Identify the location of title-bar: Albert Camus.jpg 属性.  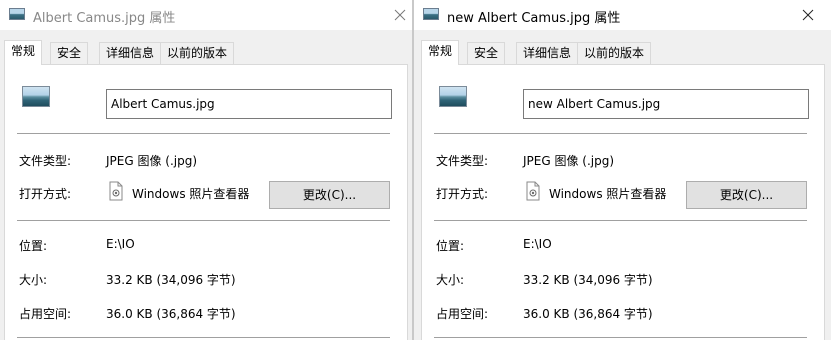
(206, 15).